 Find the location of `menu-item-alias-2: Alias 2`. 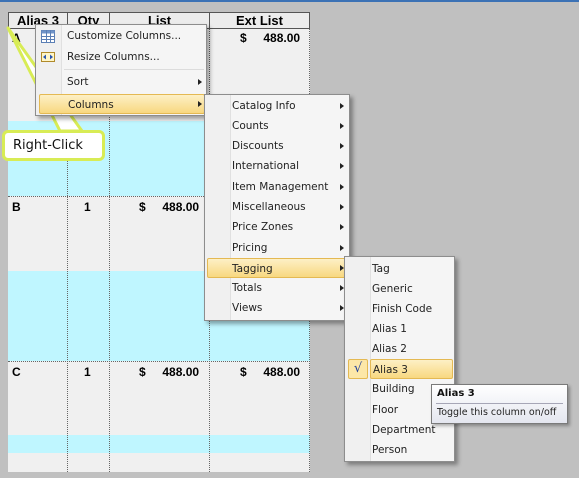

menu-item-alias-2: Alias 2 is located at coordinates (410, 349).